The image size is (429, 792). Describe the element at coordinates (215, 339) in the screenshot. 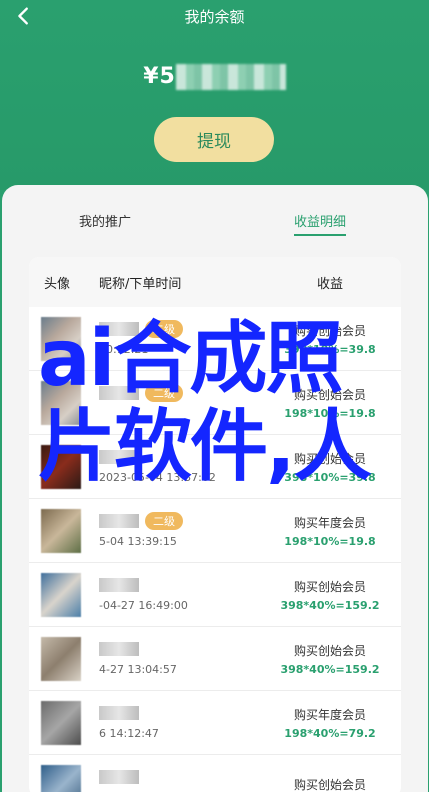

I see `table-row: 二级 10:12:21 购买创始会员 398*10%=39.8` at that location.